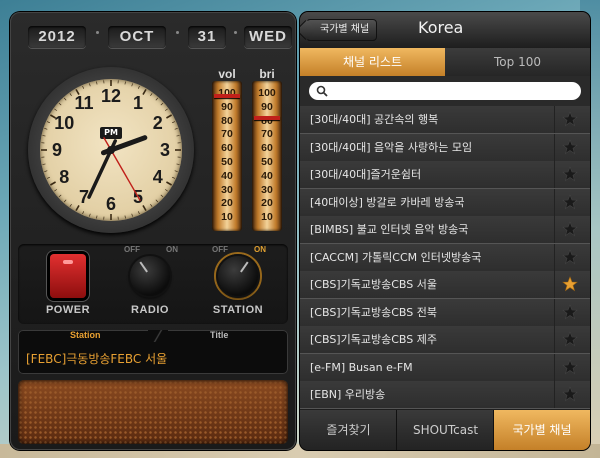 This screenshot has width=600, height=458. I want to click on channel-row: [CBS]기독교방송CBS 서울, so click(445, 285).